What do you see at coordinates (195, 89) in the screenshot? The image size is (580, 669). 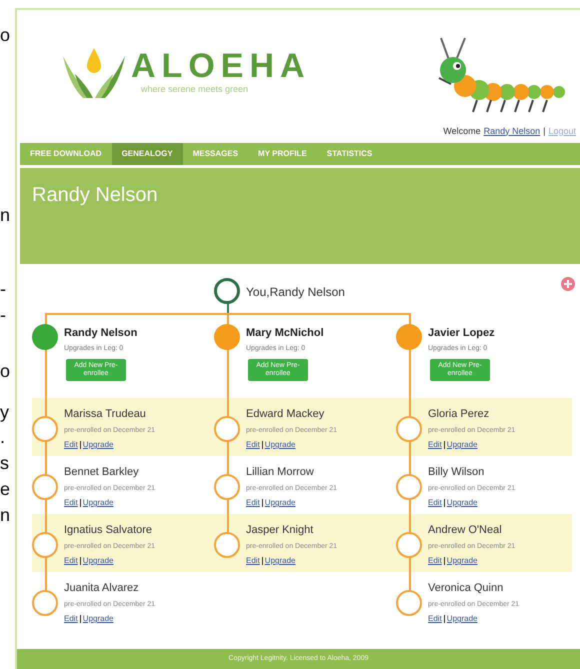 I see `tagline: where serene meets green` at bounding box center [195, 89].